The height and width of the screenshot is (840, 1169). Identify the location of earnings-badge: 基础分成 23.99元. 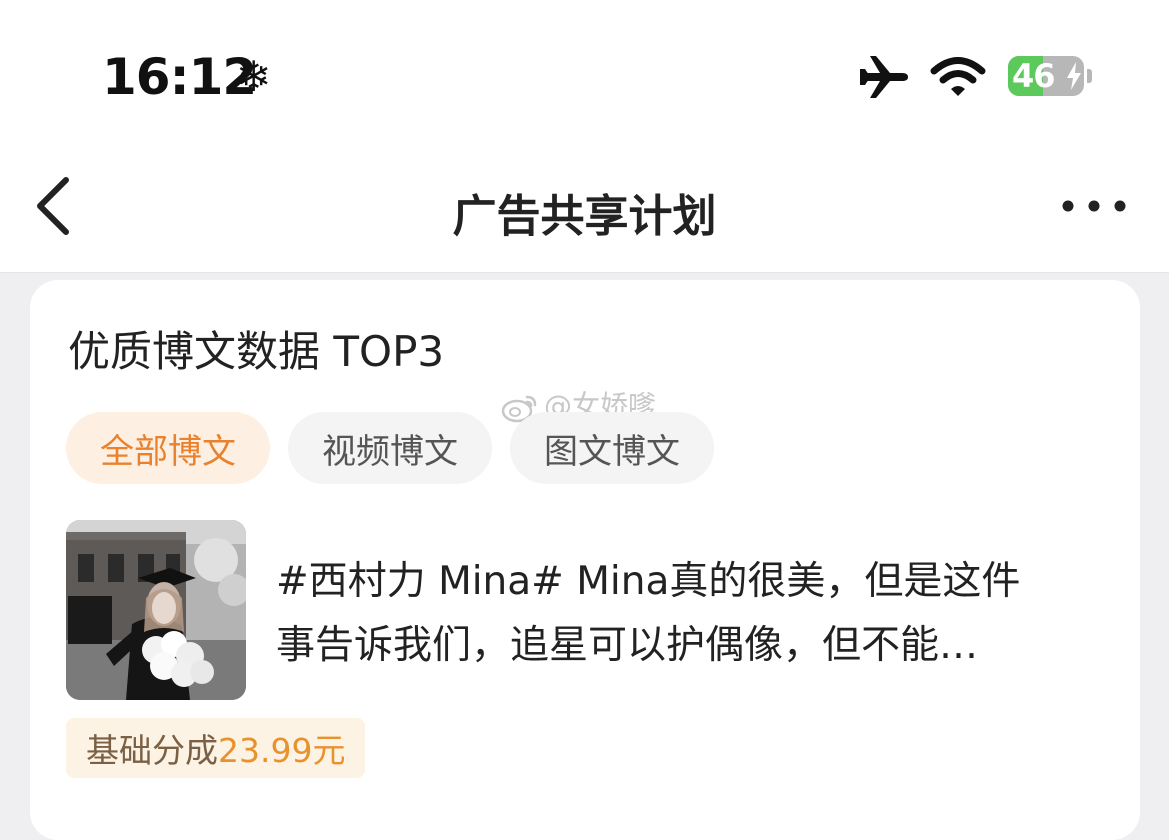
(216, 748).